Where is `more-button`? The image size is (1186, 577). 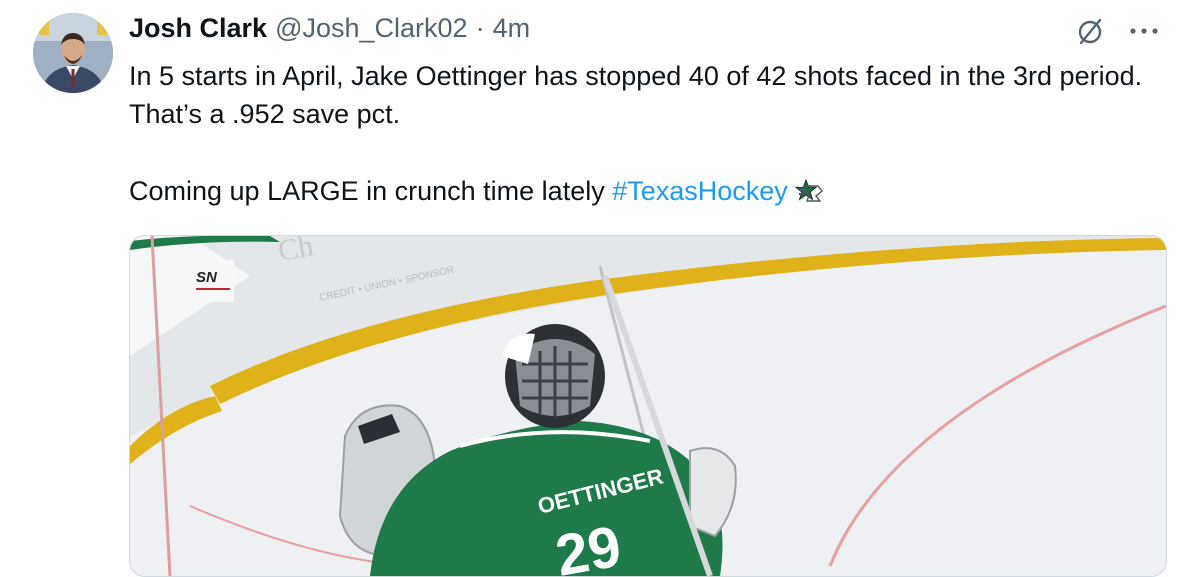 more-button is located at coordinates (1144, 31).